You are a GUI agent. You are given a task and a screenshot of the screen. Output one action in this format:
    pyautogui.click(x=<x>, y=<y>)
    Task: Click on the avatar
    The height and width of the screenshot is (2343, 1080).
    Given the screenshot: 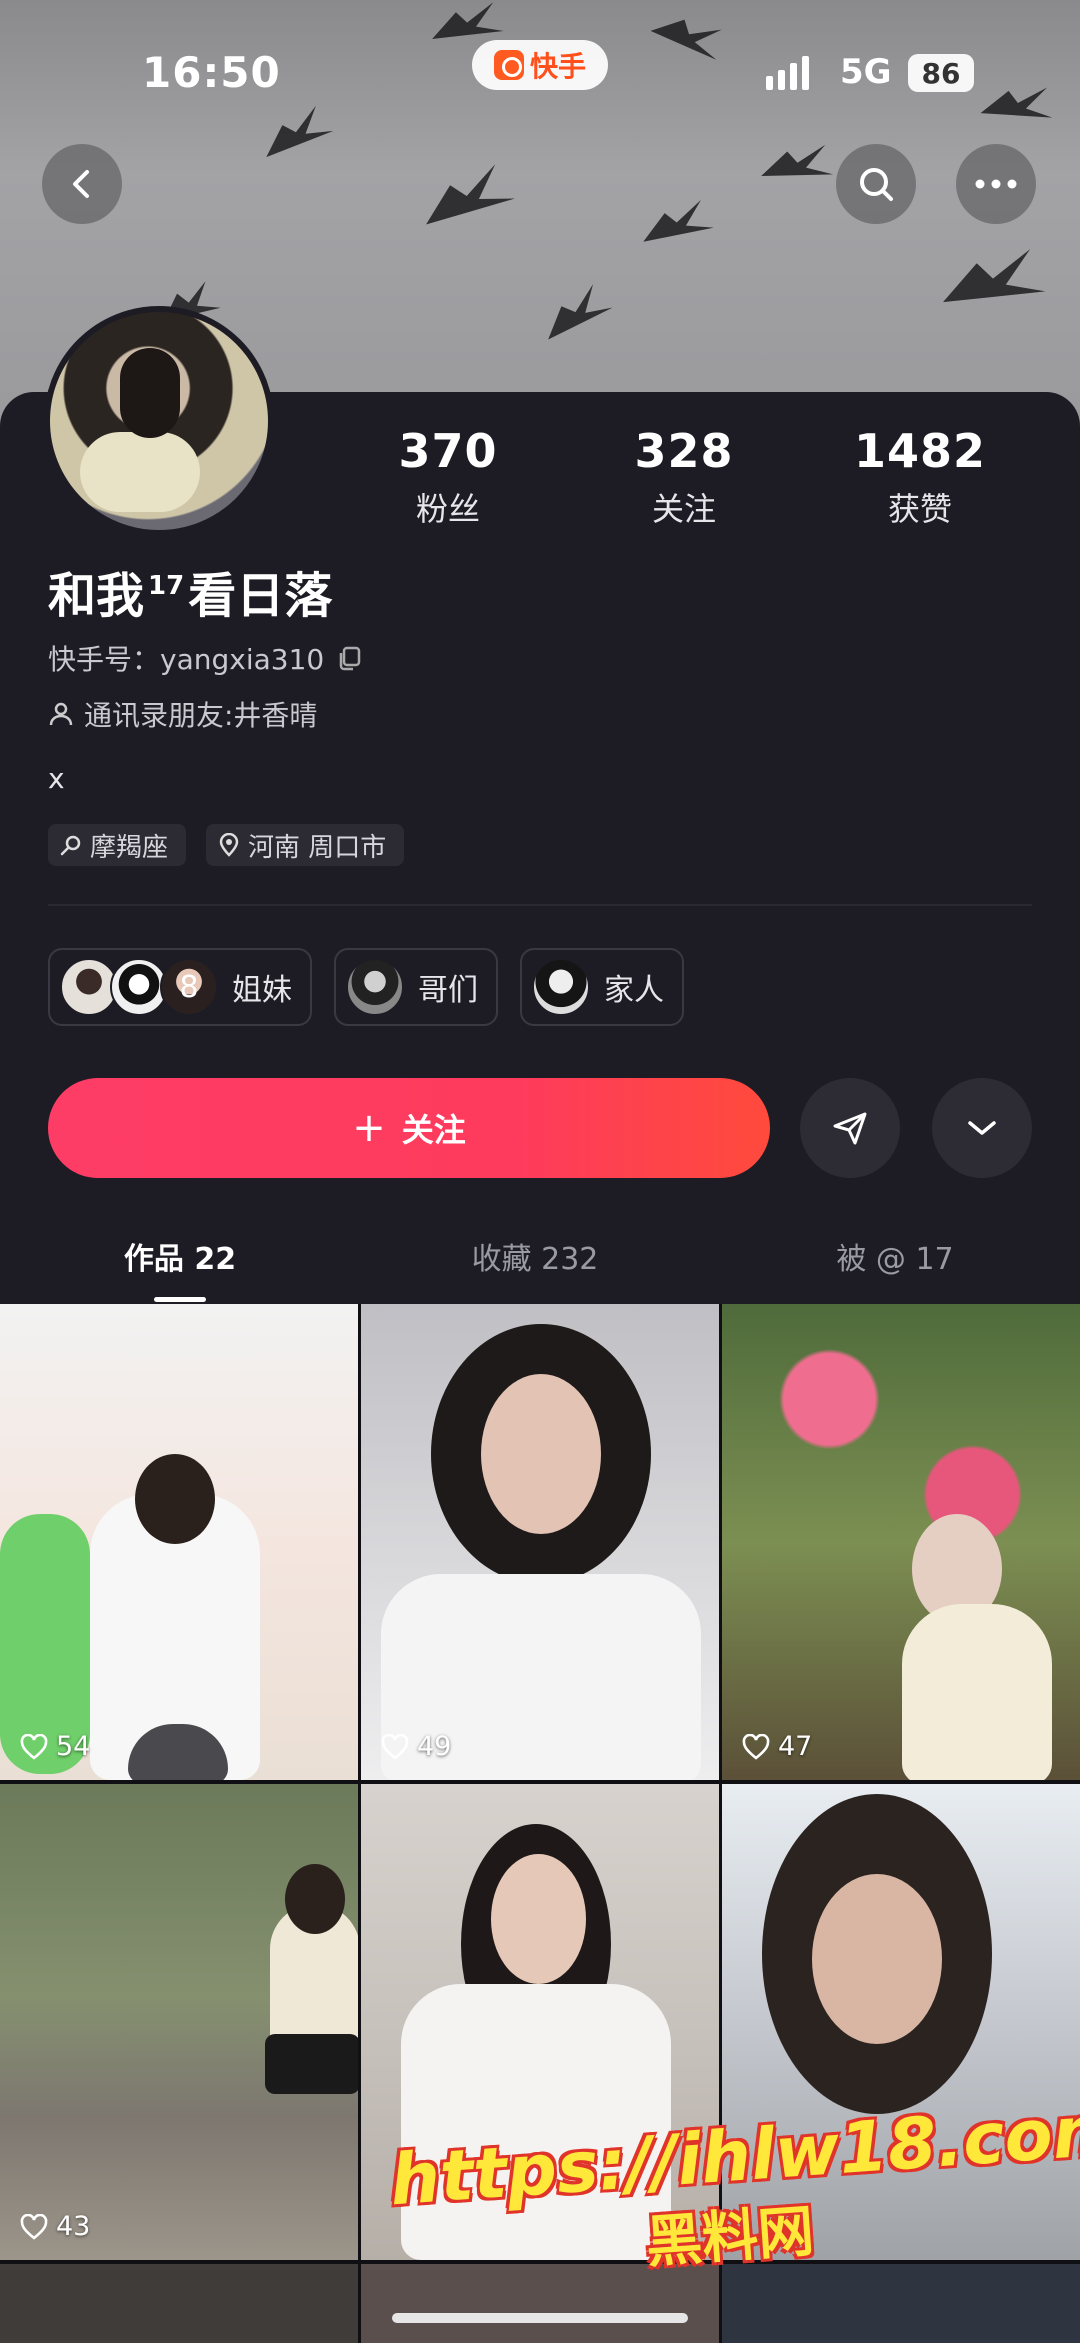 What is the action you would take?
    pyautogui.click(x=159, y=421)
    